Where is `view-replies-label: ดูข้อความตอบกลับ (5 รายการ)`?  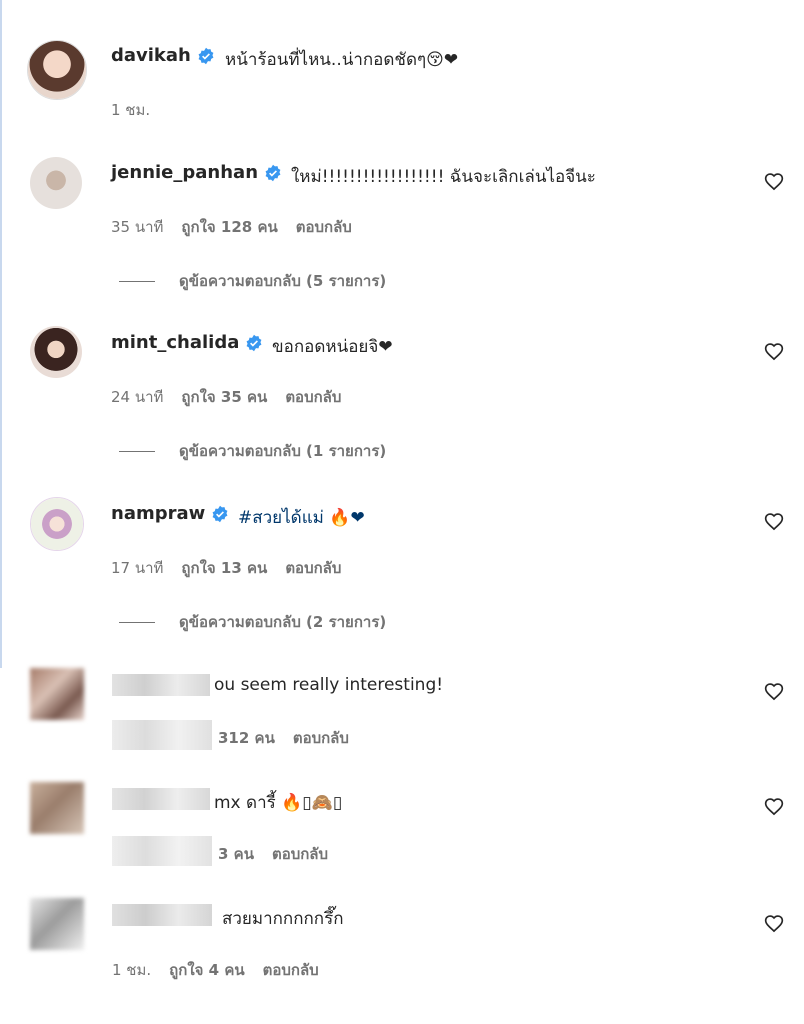 view-replies-label: ดูข้อความตอบกลับ (5 รายการ) is located at coordinates (283, 281).